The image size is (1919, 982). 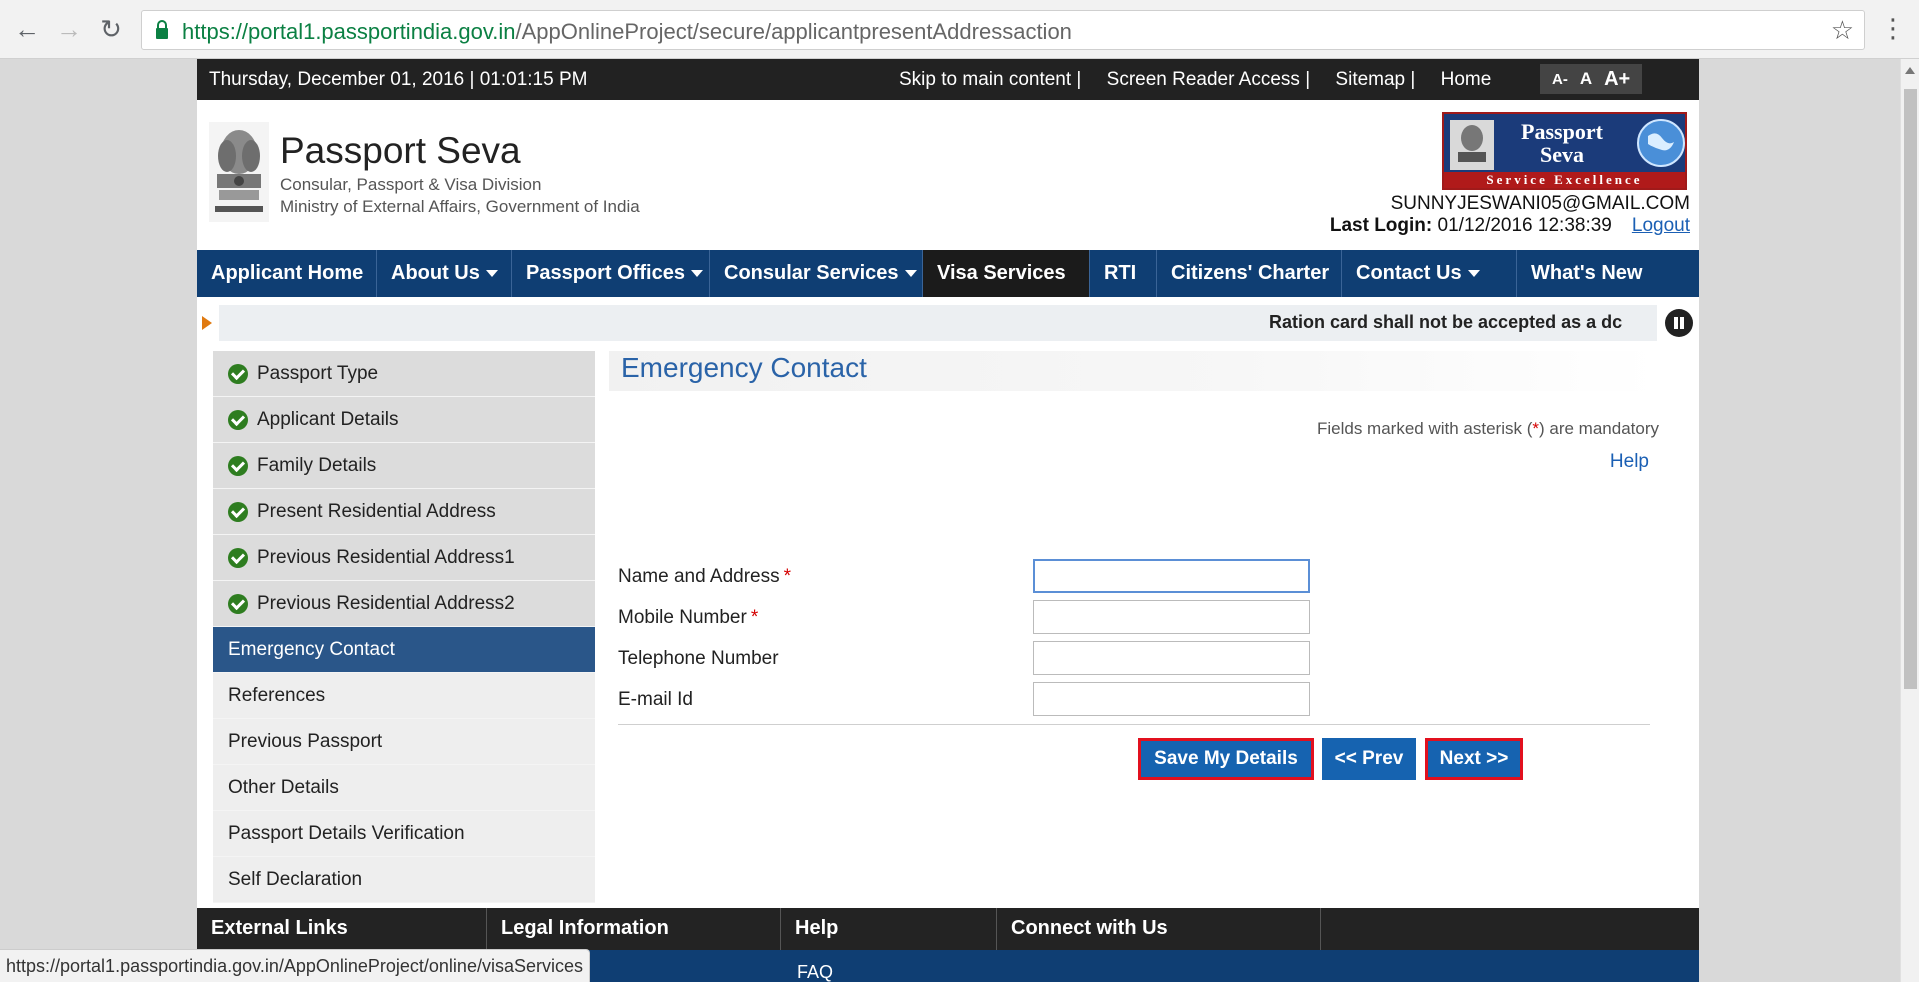 I want to click on footer-help: Help, so click(x=889, y=929).